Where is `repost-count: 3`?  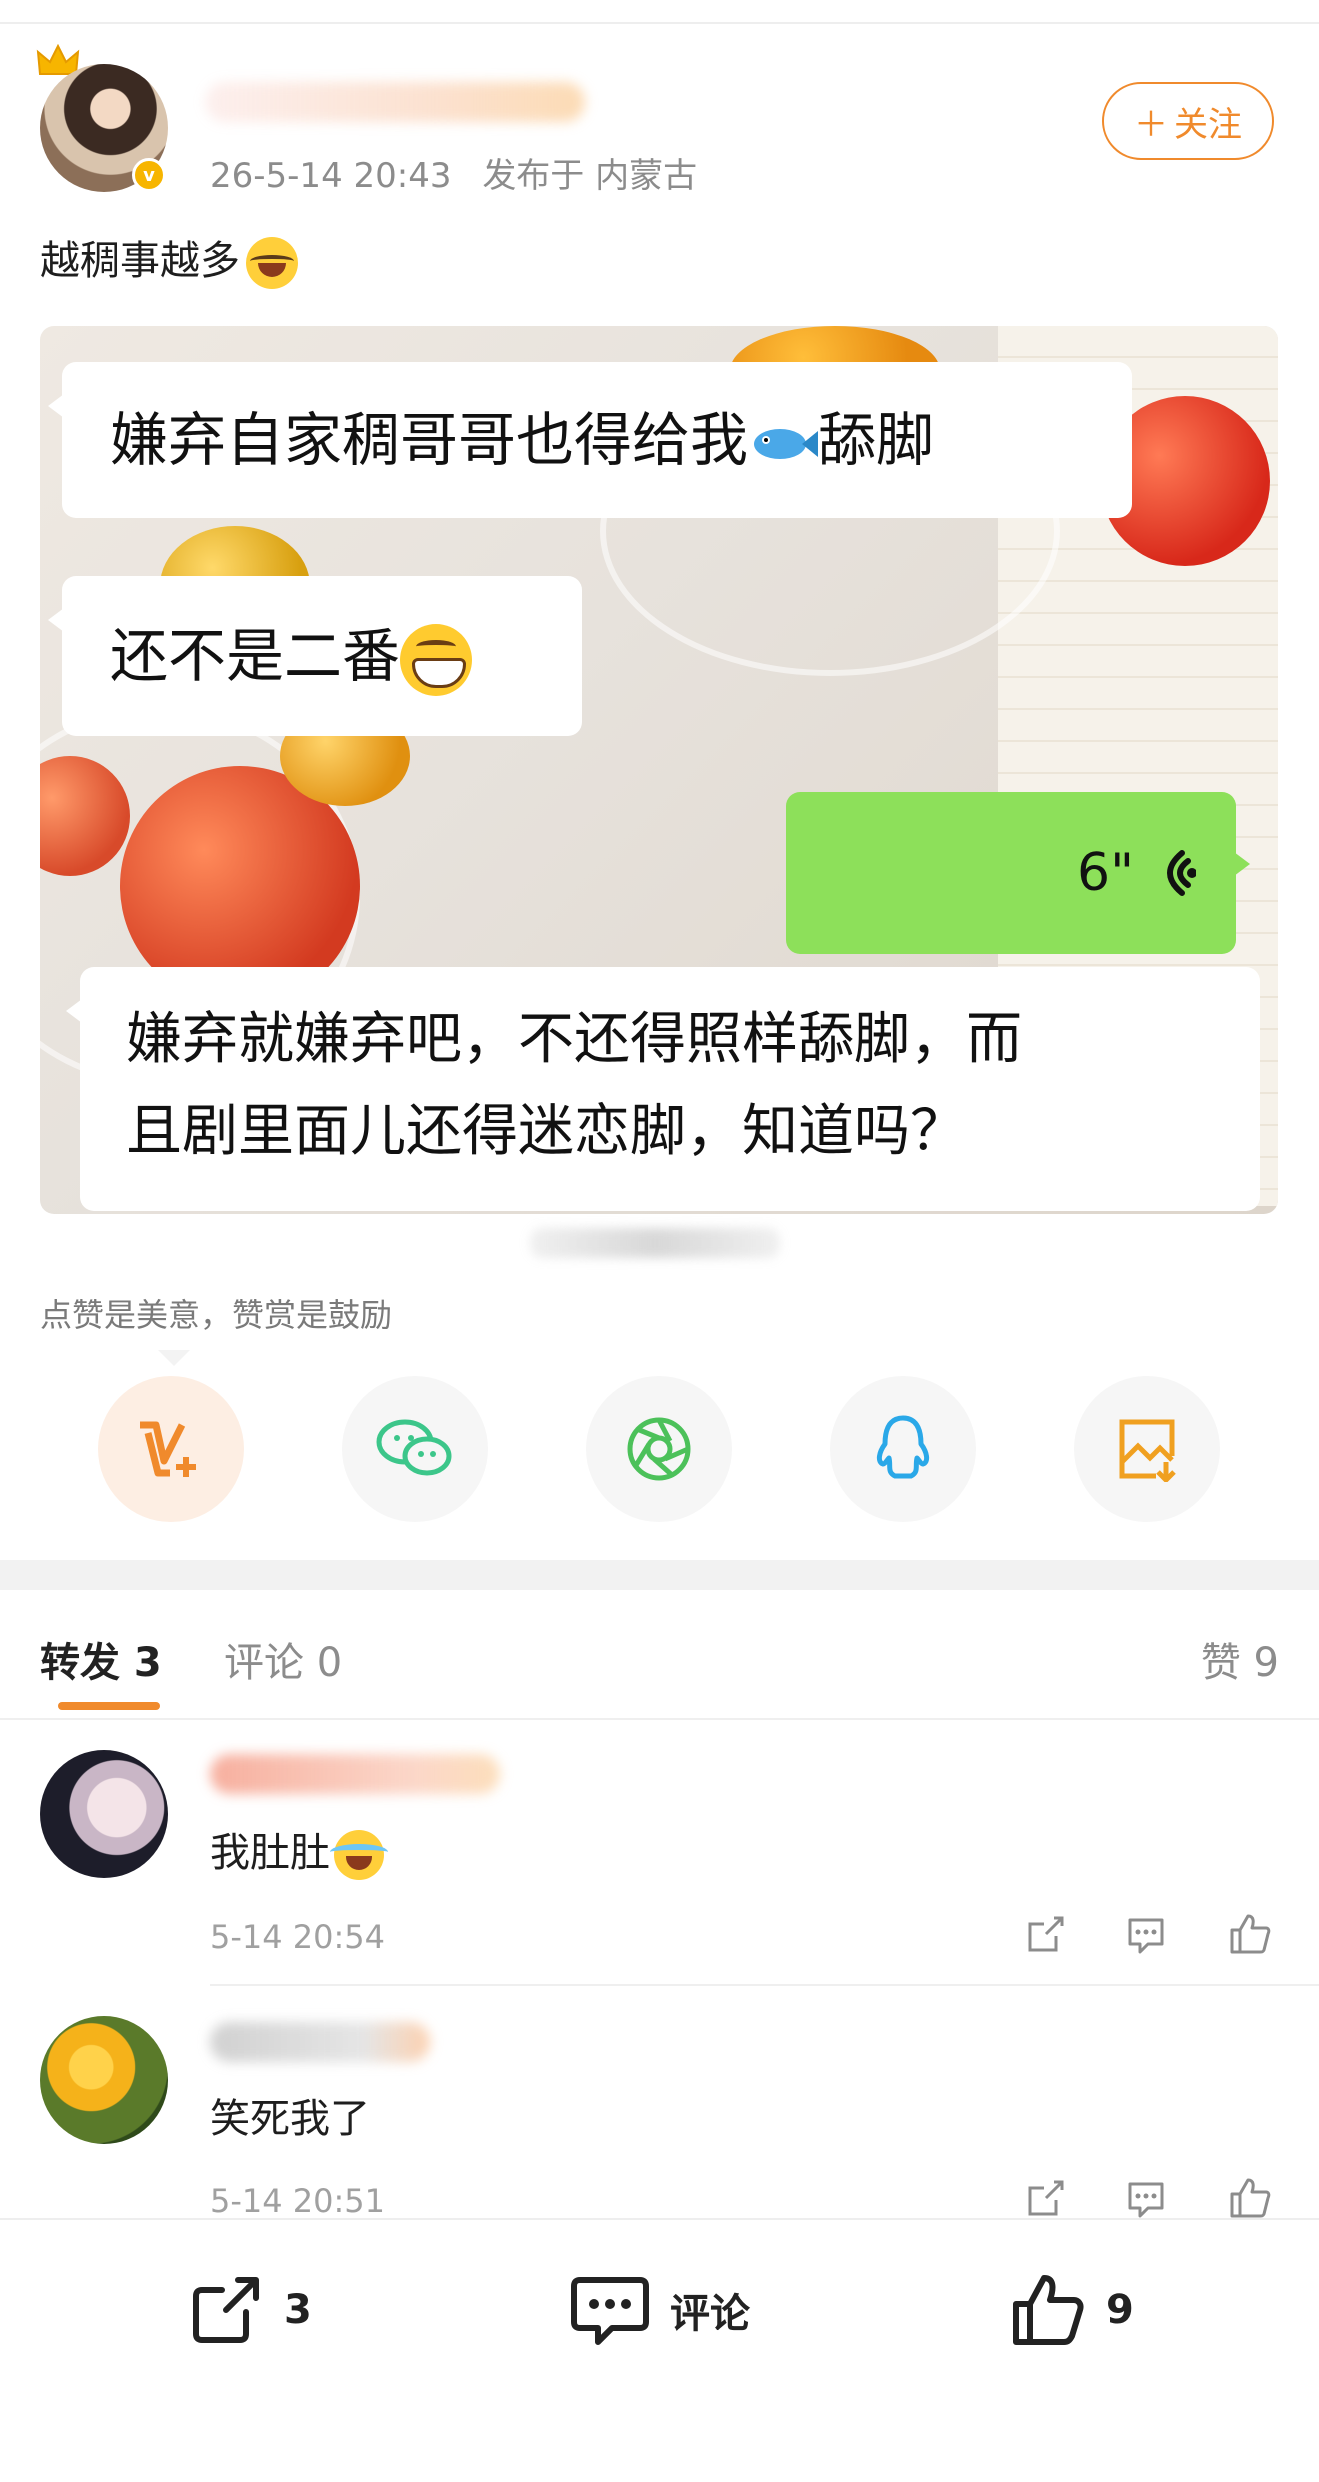 repost-count: 3 is located at coordinates (298, 2310).